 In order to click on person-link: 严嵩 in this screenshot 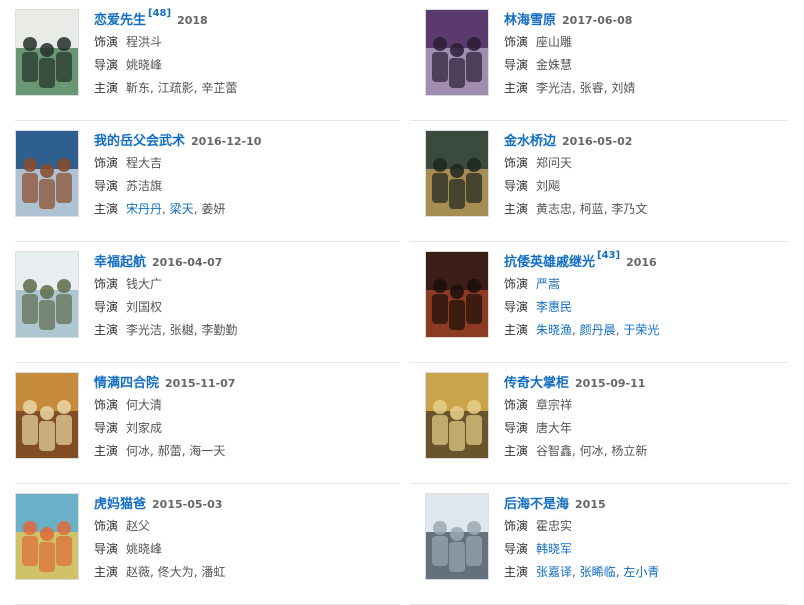, I will do `click(548, 284)`.